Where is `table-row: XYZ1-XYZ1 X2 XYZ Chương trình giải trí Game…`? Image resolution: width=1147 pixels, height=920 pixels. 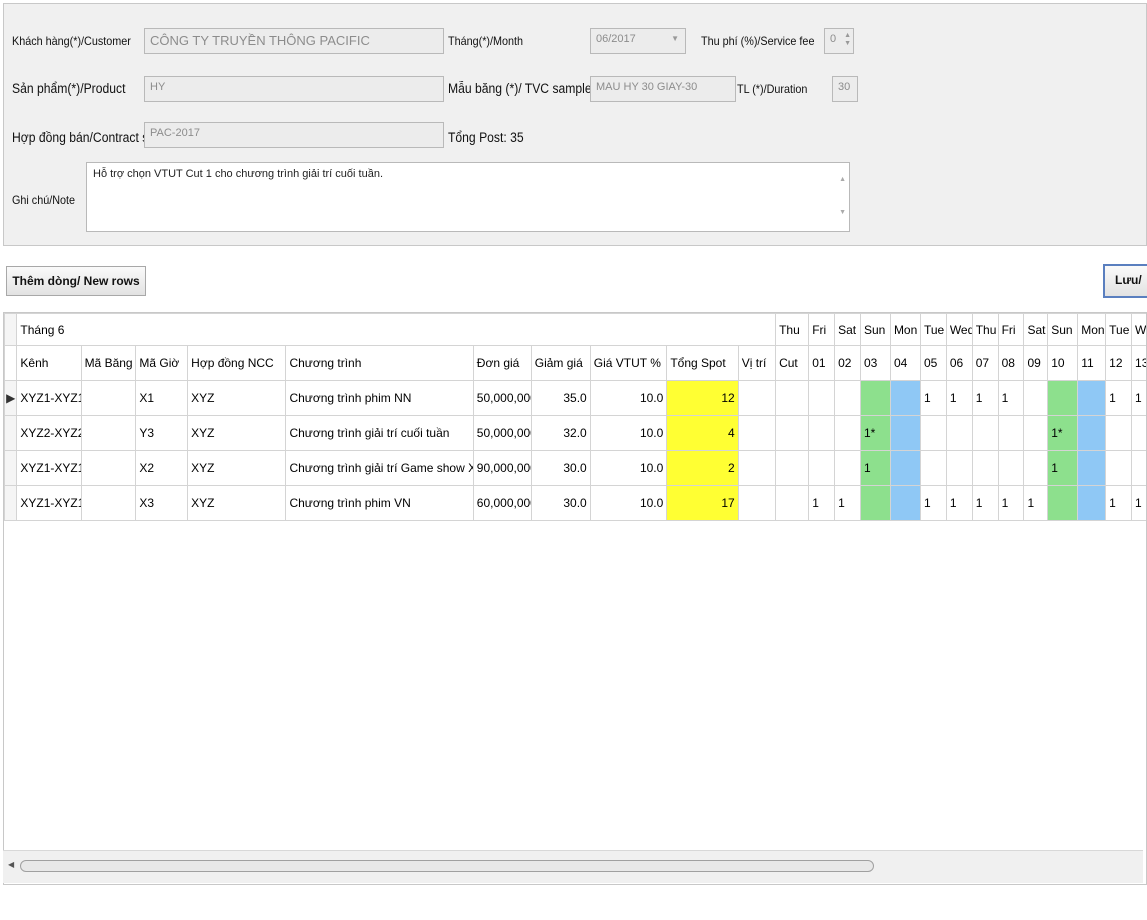 table-row: XYZ1-XYZ1 X2 XYZ Chương trình giải trí Game… is located at coordinates (575, 468).